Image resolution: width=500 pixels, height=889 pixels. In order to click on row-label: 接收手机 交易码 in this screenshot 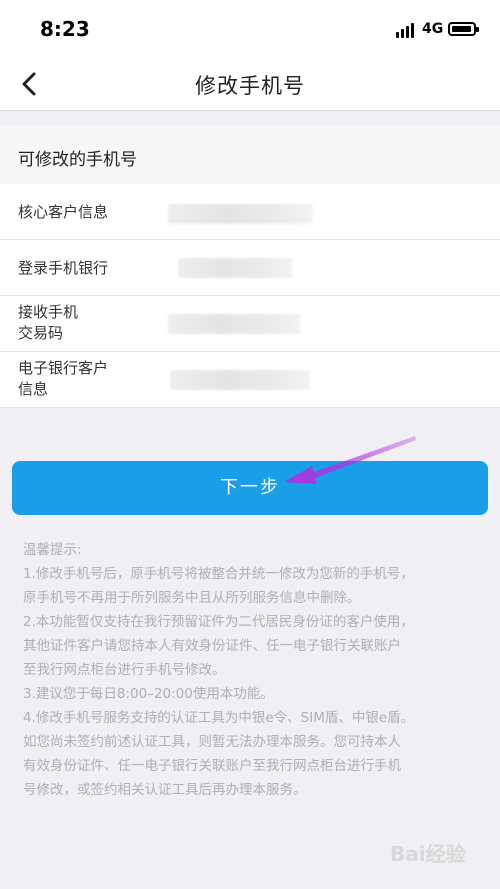, I will do `click(48, 323)`.